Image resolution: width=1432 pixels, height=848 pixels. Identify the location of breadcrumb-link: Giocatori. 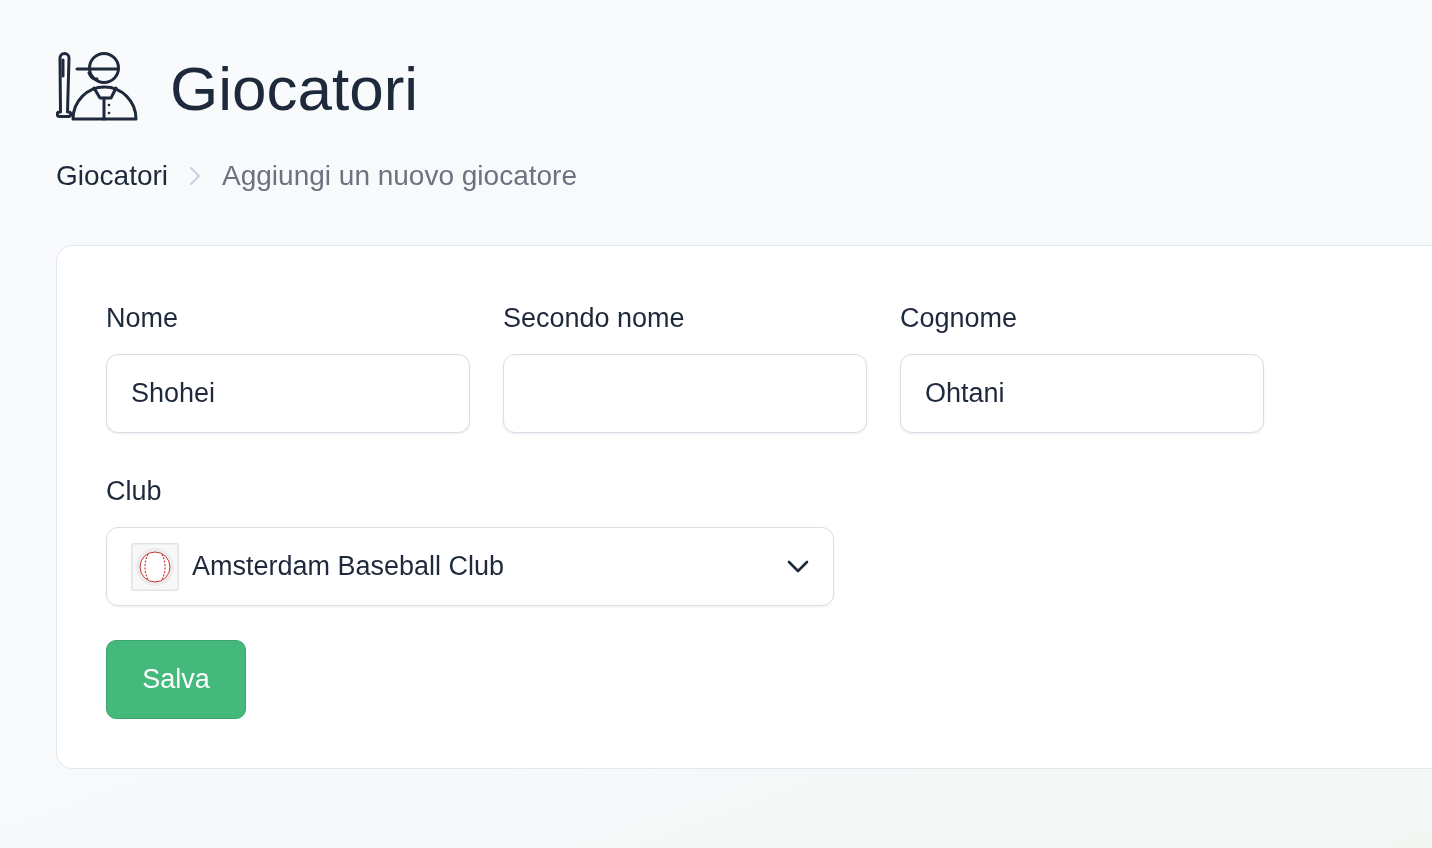
(112, 176).